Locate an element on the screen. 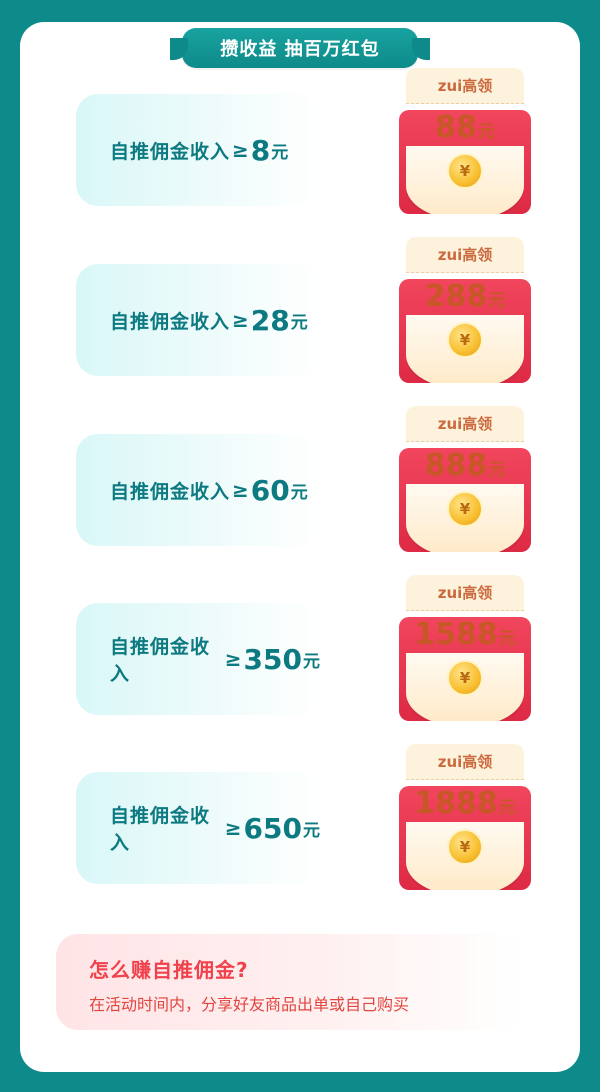  red-envelope: zui高领 288元 ¥ is located at coordinates (465, 310).